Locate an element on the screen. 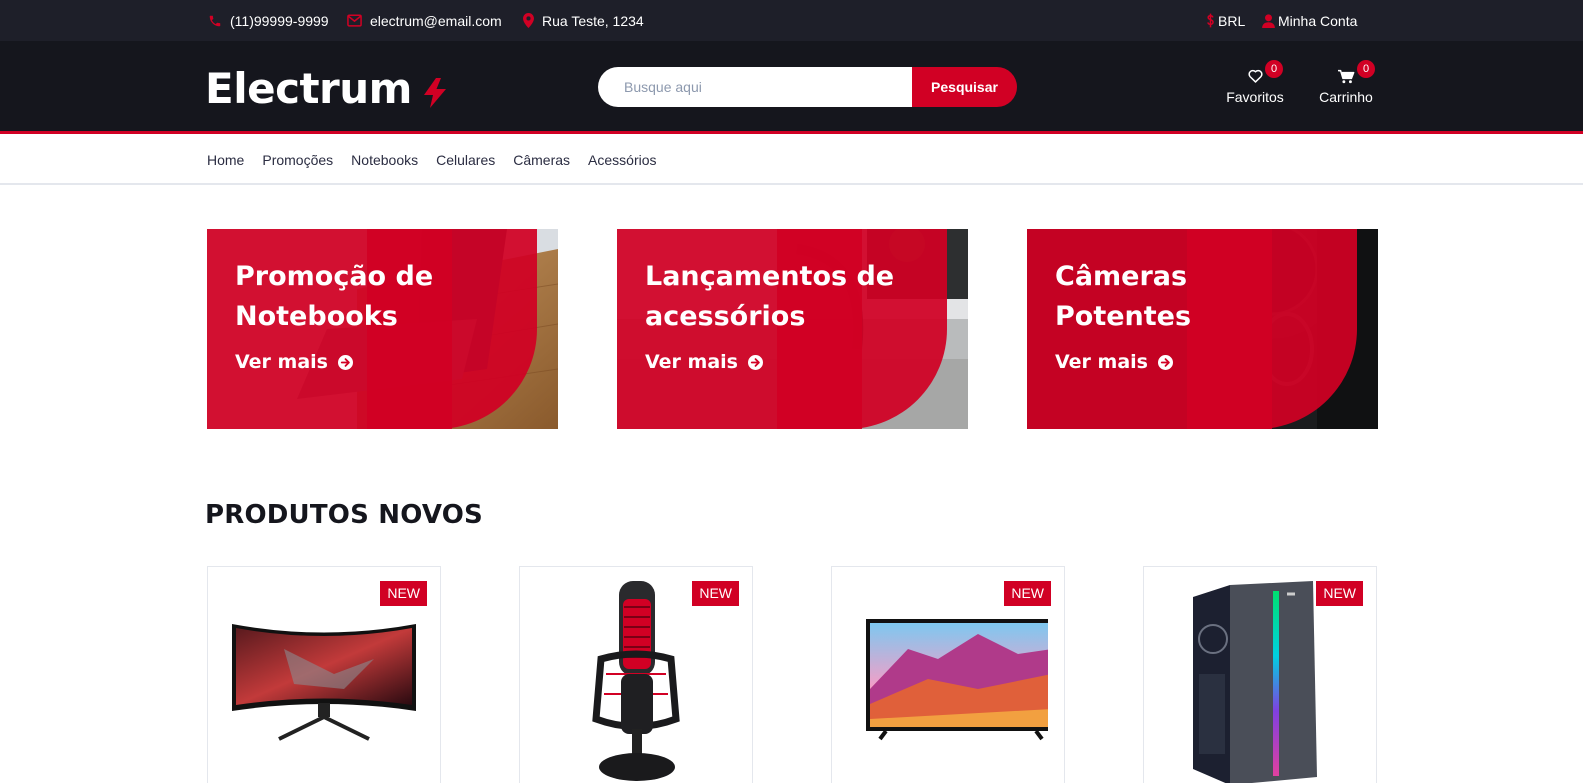 The width and height of the screenshot is (1583, 783). banner-title: Promoção de Notebooks is located at coordinates (334, 296).